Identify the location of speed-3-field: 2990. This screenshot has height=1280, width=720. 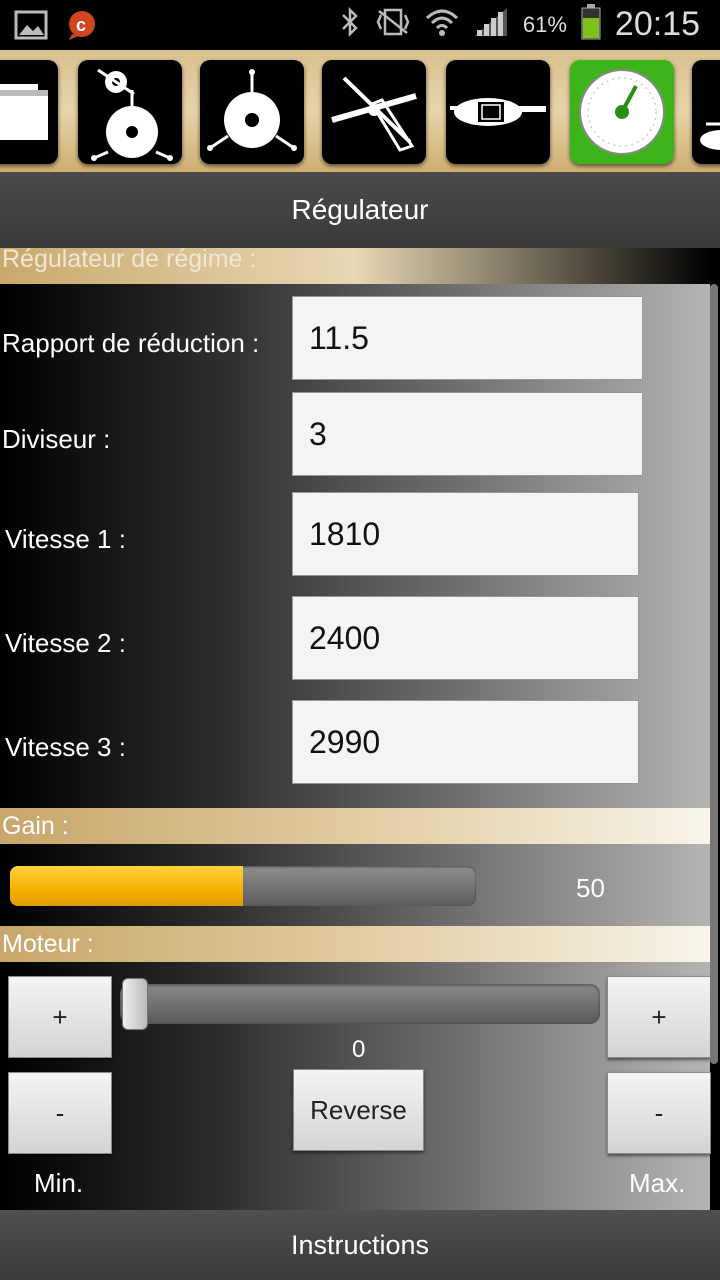
(465, 742).